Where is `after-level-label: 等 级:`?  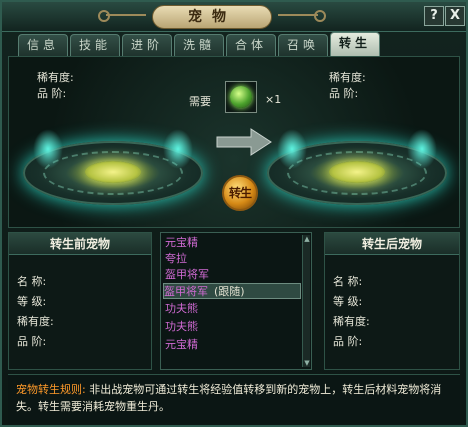
after-level-label: 等 级: is located at coordinates (348, 301).